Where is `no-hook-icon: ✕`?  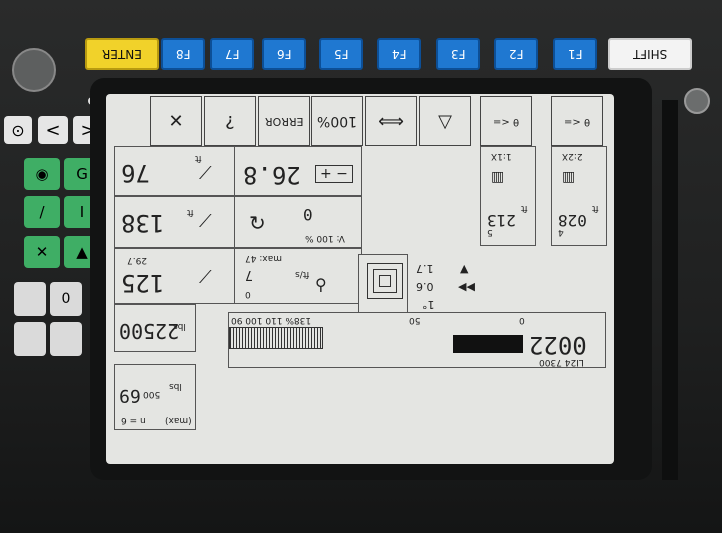
no-hook-icon: ✕ is located at coordinates (176, 121).